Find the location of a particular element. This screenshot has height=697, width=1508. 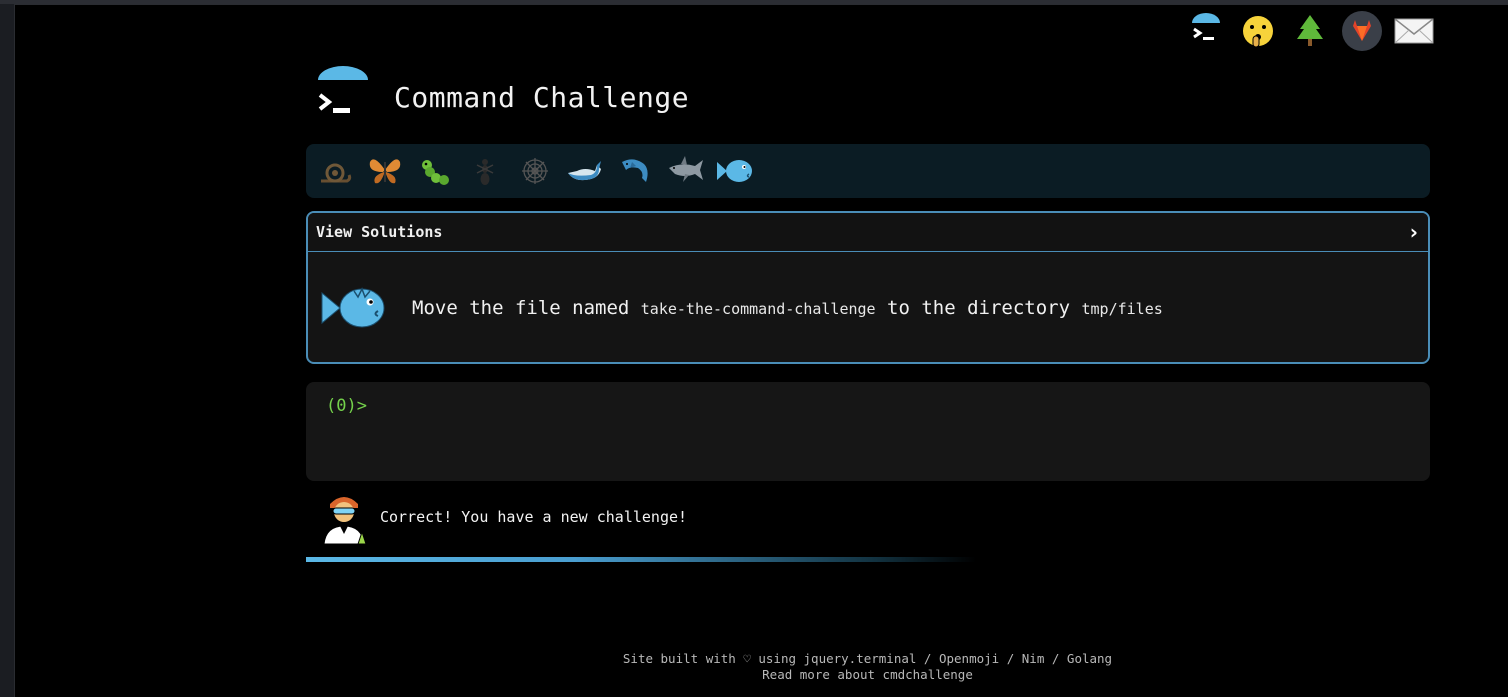

progress-bar is located at coordinates (641, 559).